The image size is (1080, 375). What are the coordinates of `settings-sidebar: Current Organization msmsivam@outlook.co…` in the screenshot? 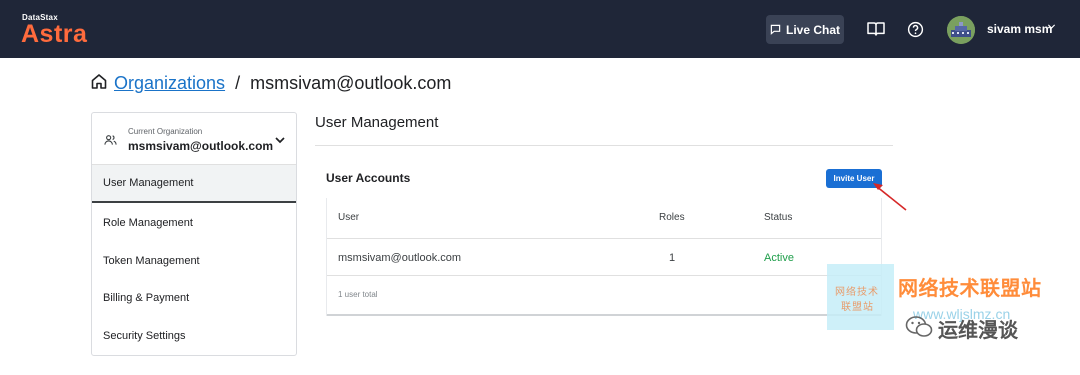 It's located at (194, 234).